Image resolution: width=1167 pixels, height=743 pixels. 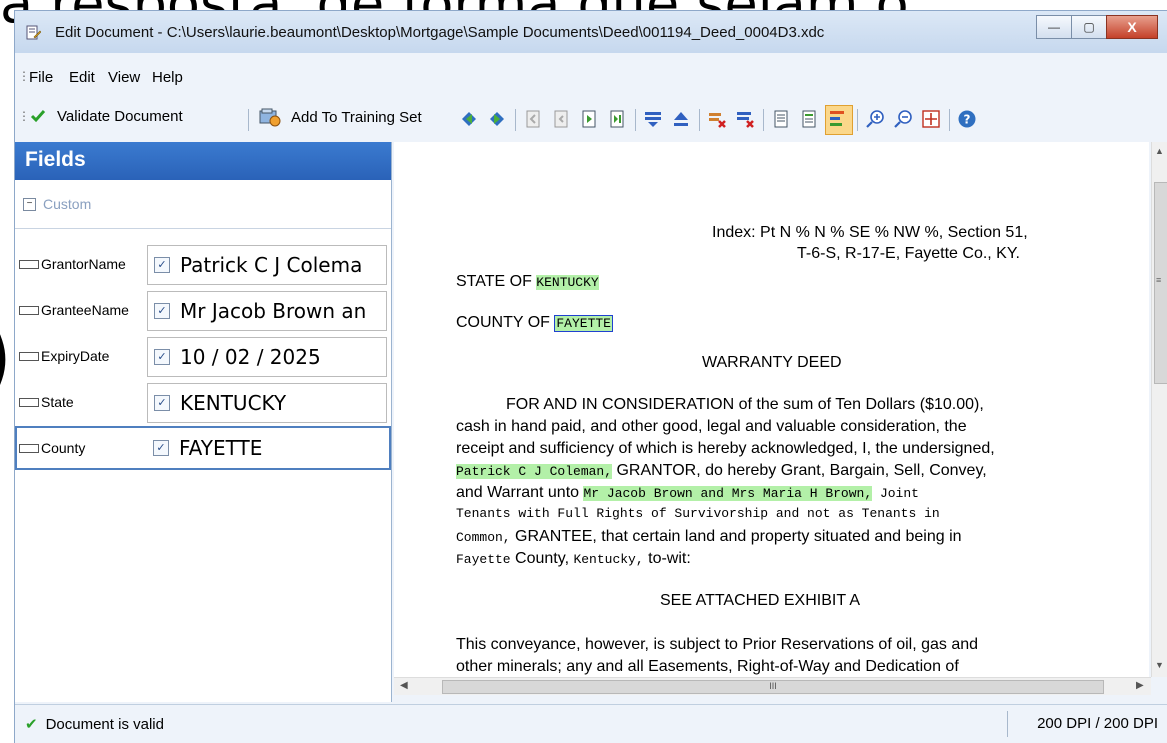 What do you see at coordinates (875, 119) in the screenshot?
I see `zoom-in-icon` at bounding box center [875, 119].